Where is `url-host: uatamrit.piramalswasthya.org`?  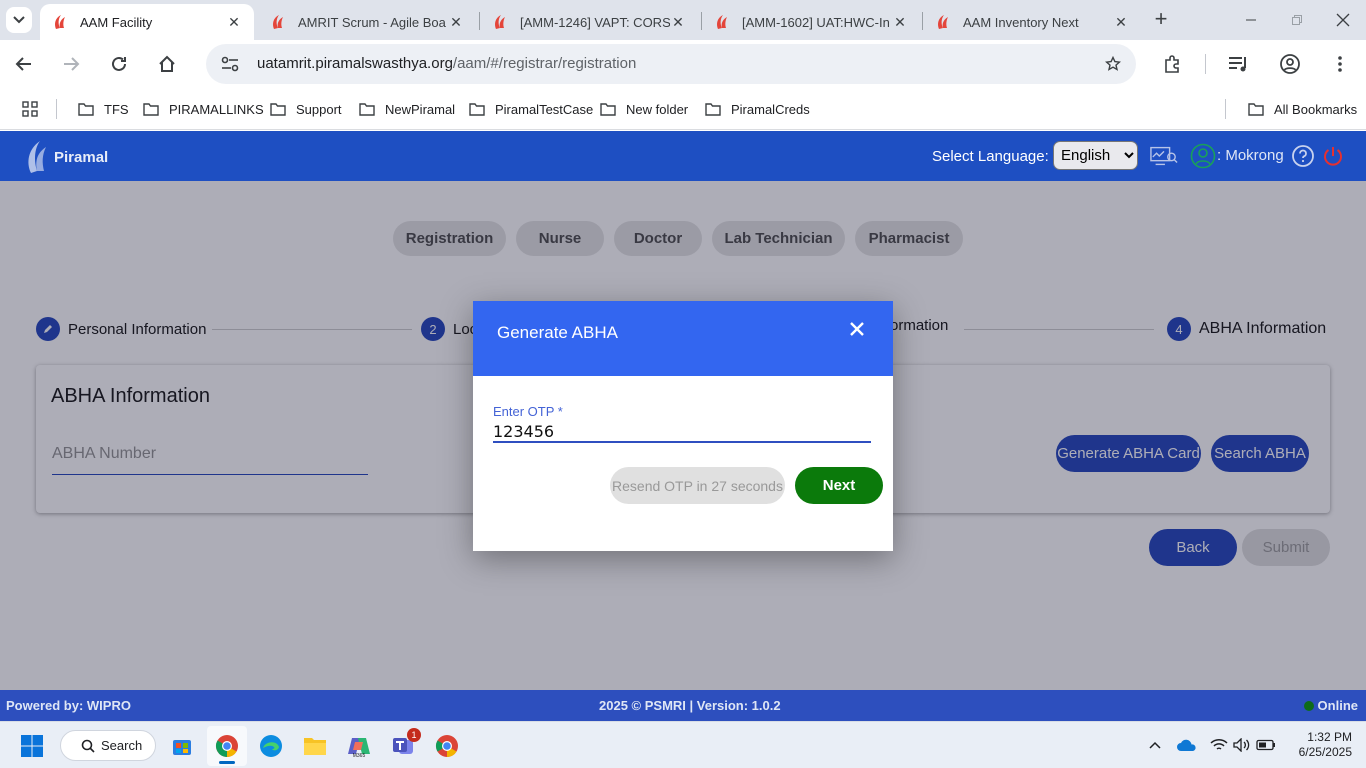 url-host: uatamrit.piramalswasthya.org is located at coordinates (355, 63).